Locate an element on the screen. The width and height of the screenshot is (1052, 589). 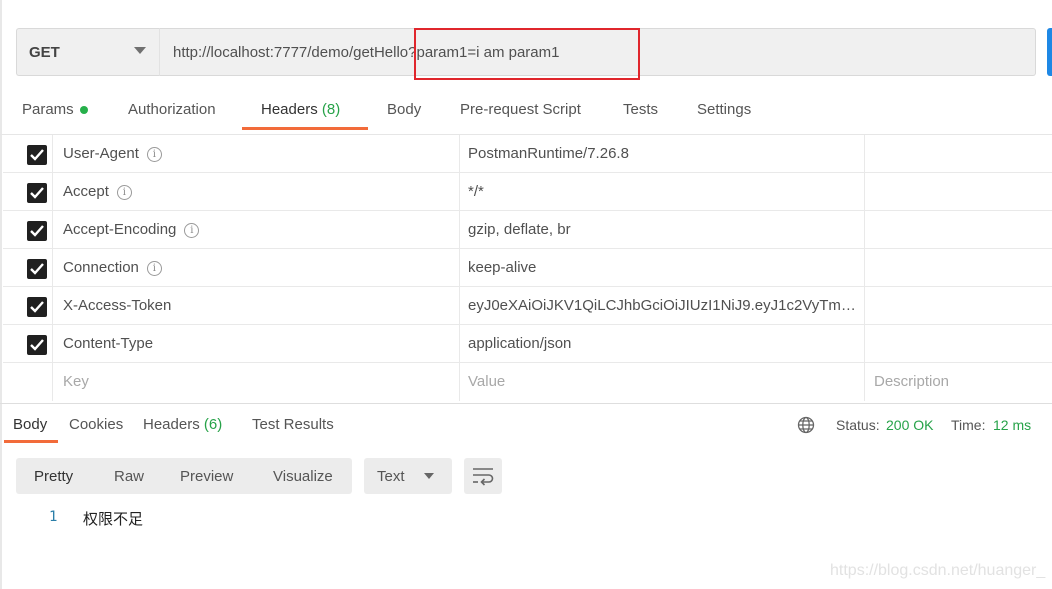
header-key: Connection i is located at coordinates (112, 267).